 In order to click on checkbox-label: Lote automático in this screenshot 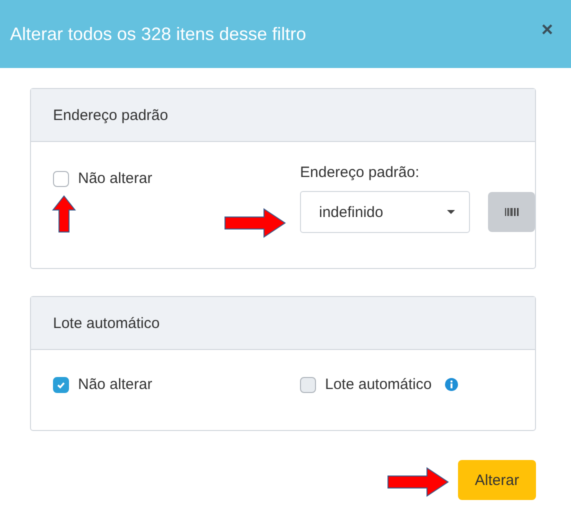, I will do `click(378, 384)`.